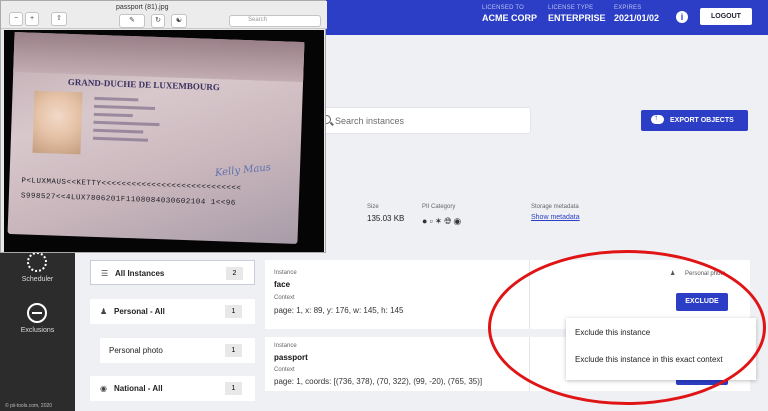  I want to click on filter-label: Personal photo, so click(136, 350).